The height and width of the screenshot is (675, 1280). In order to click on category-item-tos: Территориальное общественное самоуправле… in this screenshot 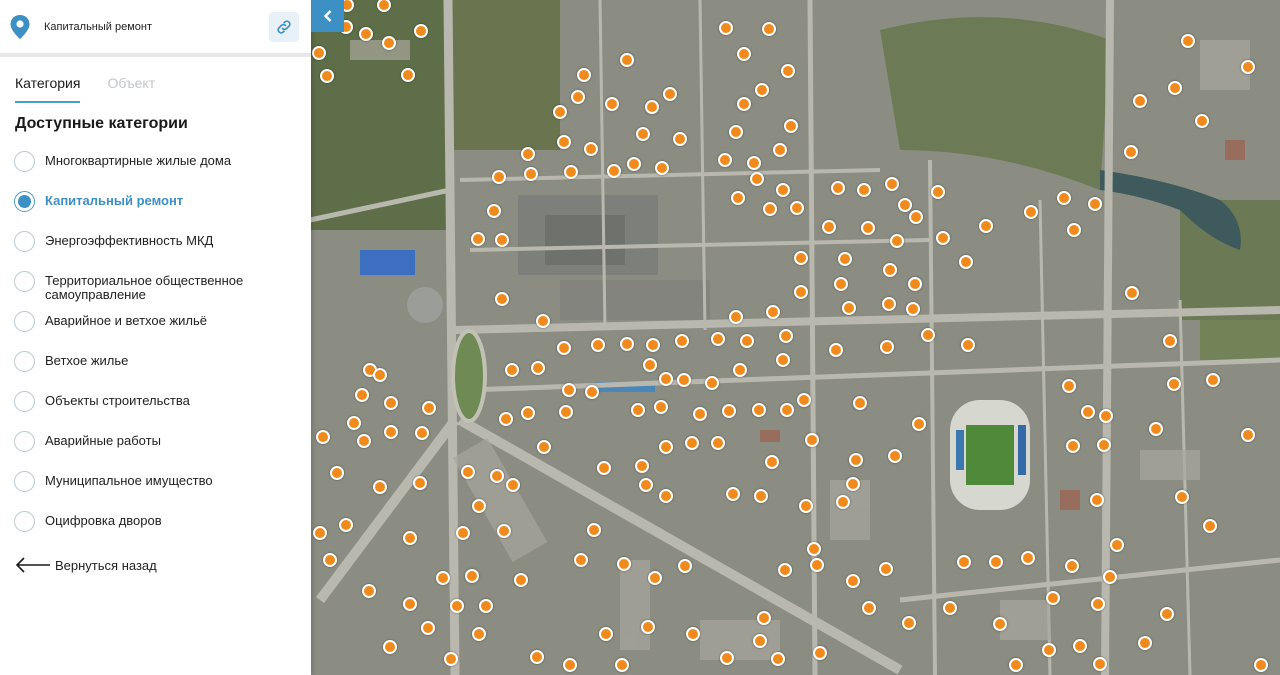, I will do `click(162, 291)`.